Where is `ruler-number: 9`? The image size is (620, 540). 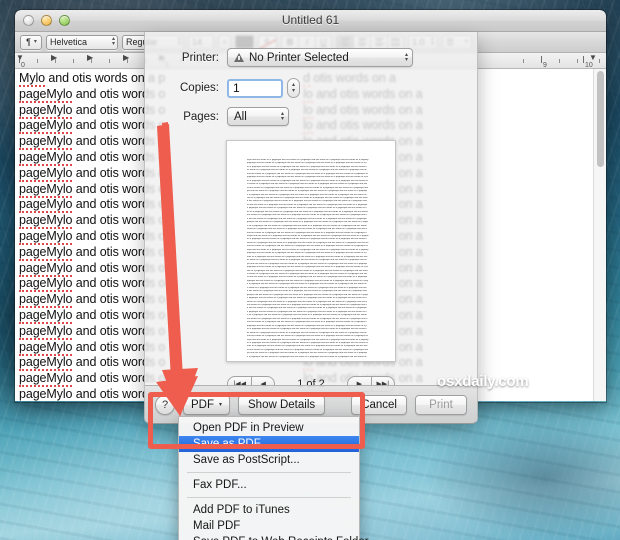 ruler-number: 9 is located at coordinates (545, 65).